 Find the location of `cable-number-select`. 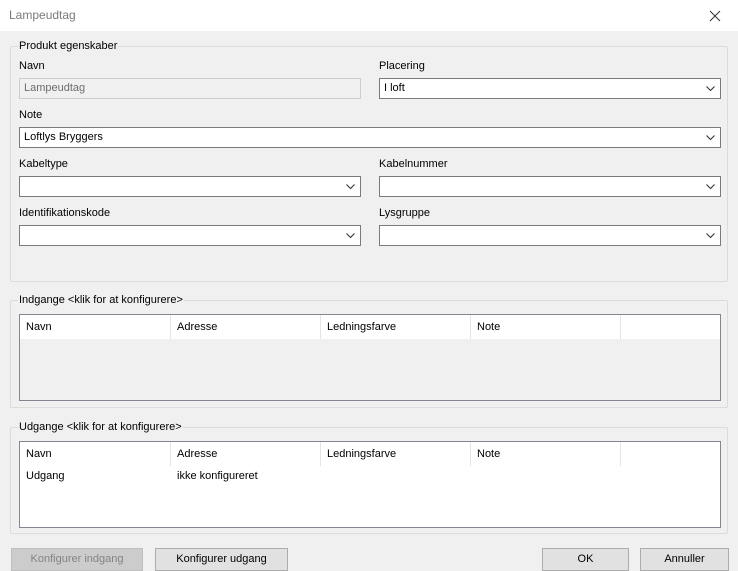

cable-number-select is located at coordinates (550, 186).